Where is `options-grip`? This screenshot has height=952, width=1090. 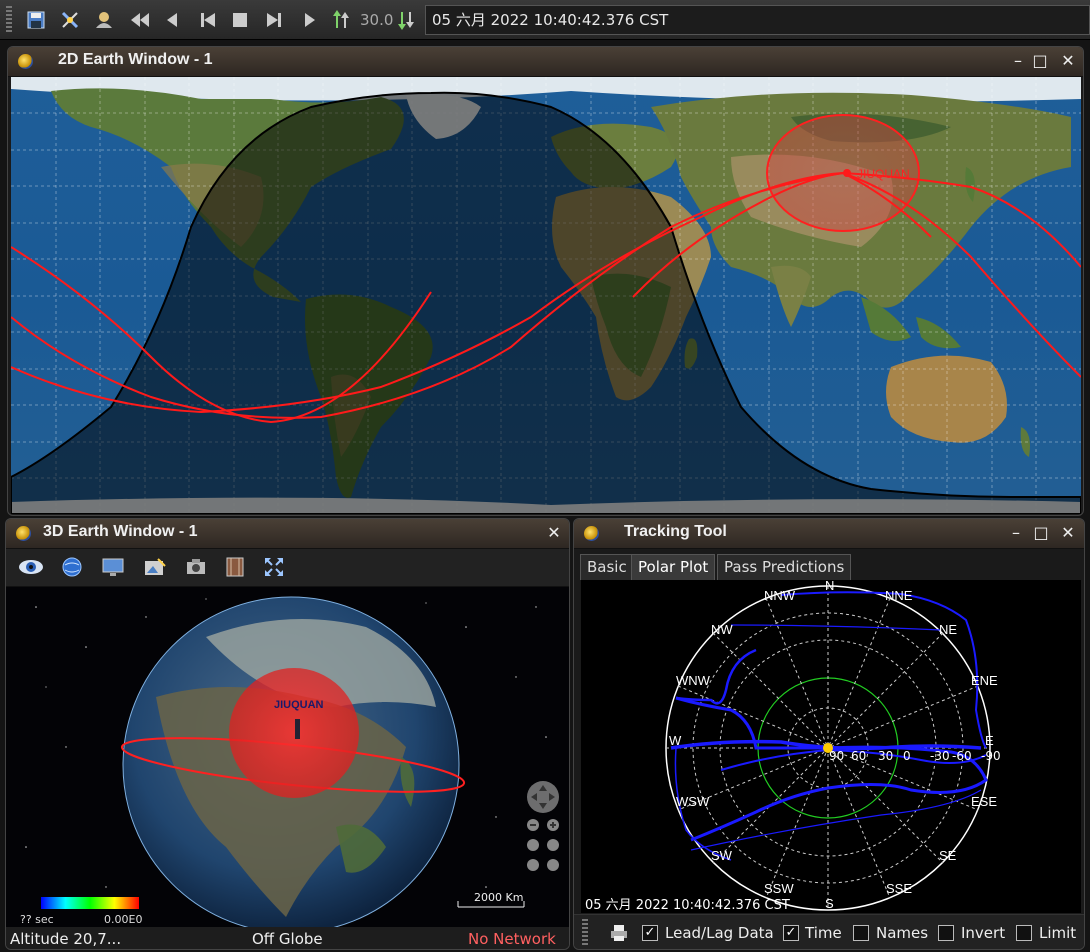 options-grip is located at coordinates (585, 933).